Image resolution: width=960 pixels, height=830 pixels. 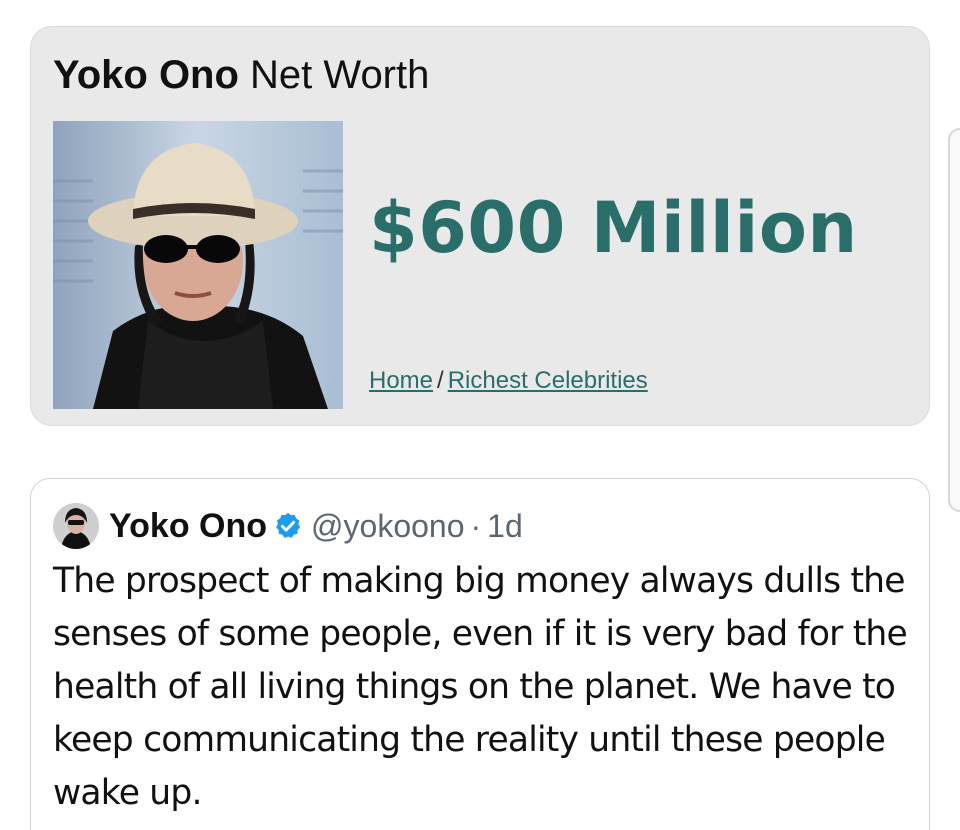 I want to click on net-worth-title: Yoko Ono Net Worth, so click(x=241, y=75).